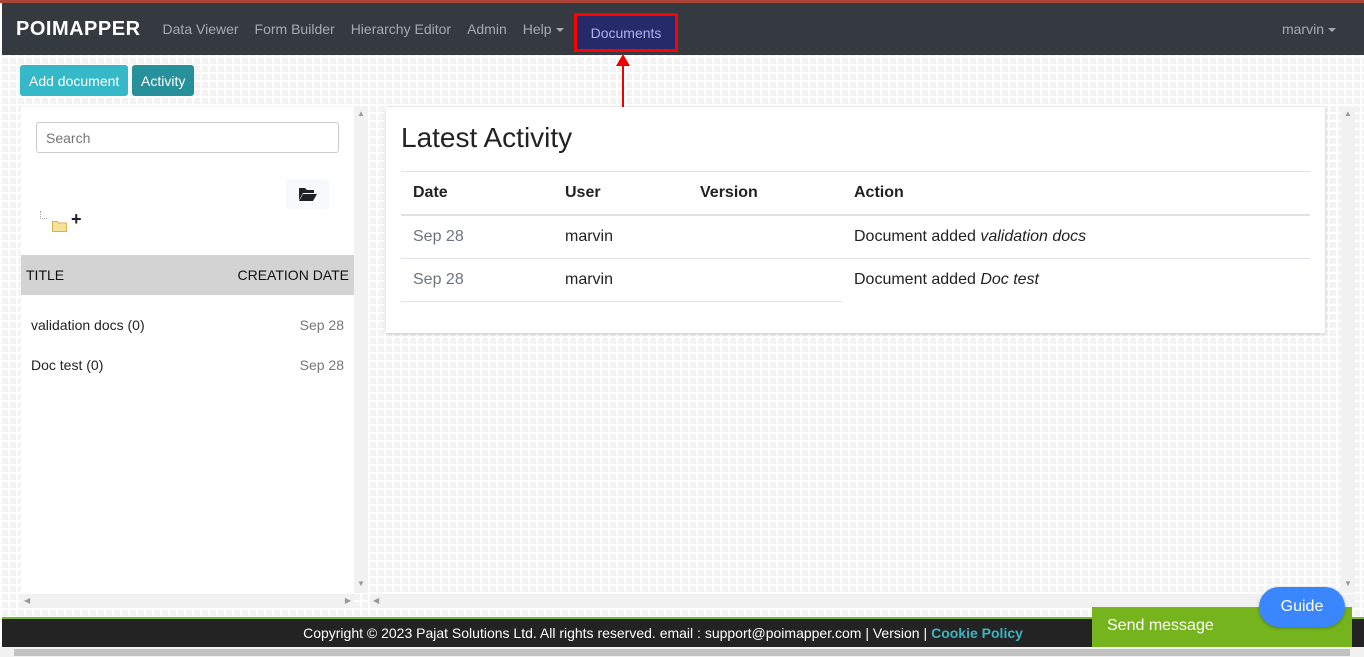 Image resolution: width=1364 pixels, height=657 pixels. Describe the element at coordinates (361, 350) in the screenshot. I see `sidebar-vertical-scrollbar: ▲ ▼` at that location.